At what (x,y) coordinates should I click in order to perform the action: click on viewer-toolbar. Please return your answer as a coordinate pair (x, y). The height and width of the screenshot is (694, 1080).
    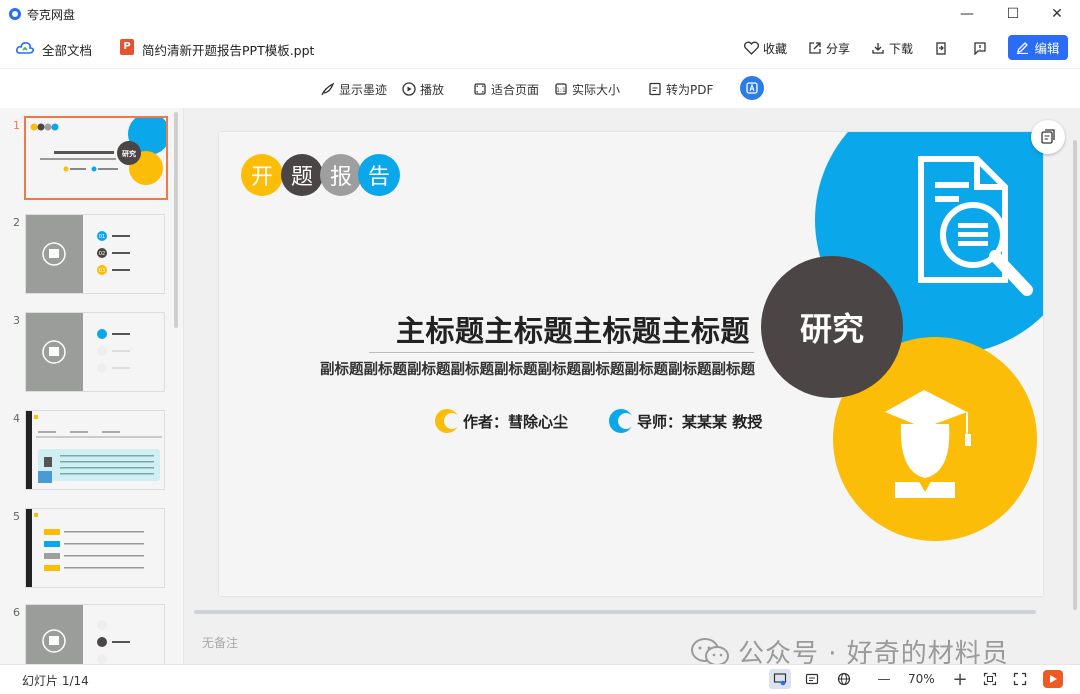
    Looking at the image, I should click on (540, 89).